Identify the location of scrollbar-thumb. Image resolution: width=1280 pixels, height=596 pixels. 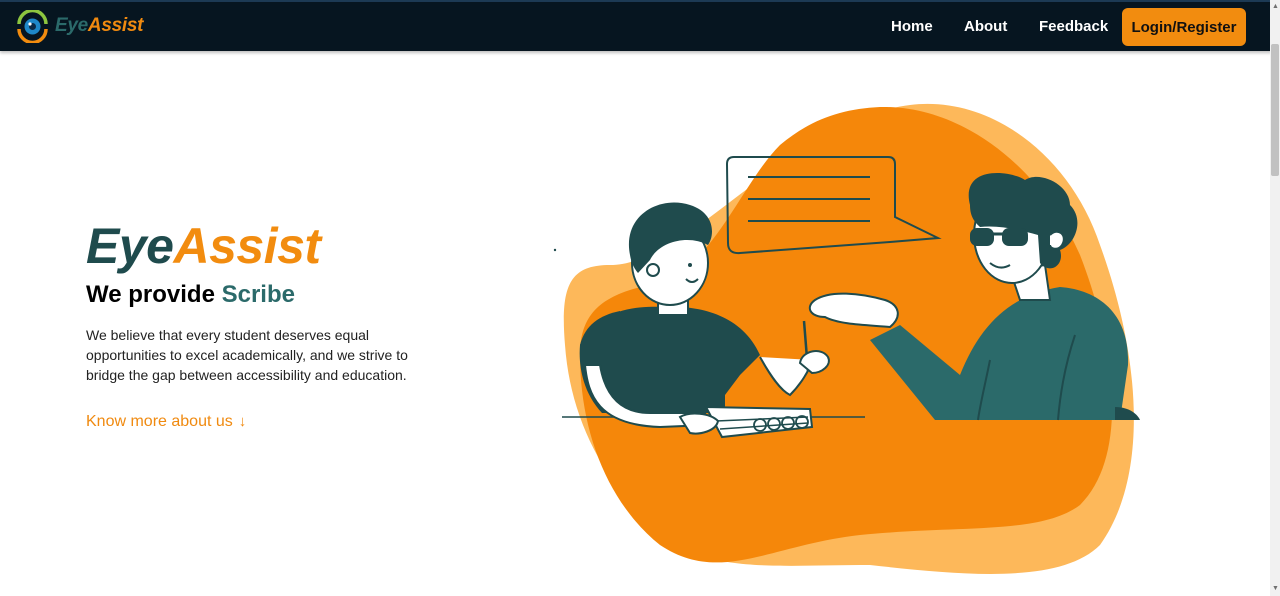
(1275, 110).